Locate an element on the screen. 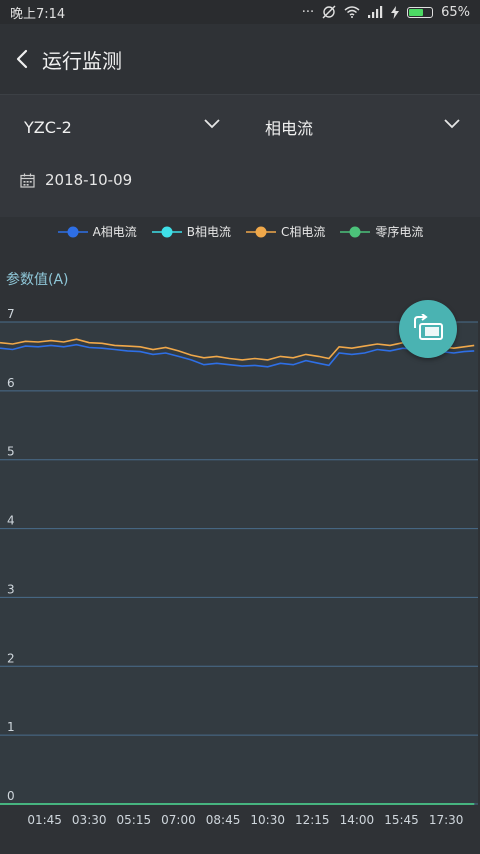 This screenshot has width=480, height=854. signal-icon is located at coordinates (375, 12).